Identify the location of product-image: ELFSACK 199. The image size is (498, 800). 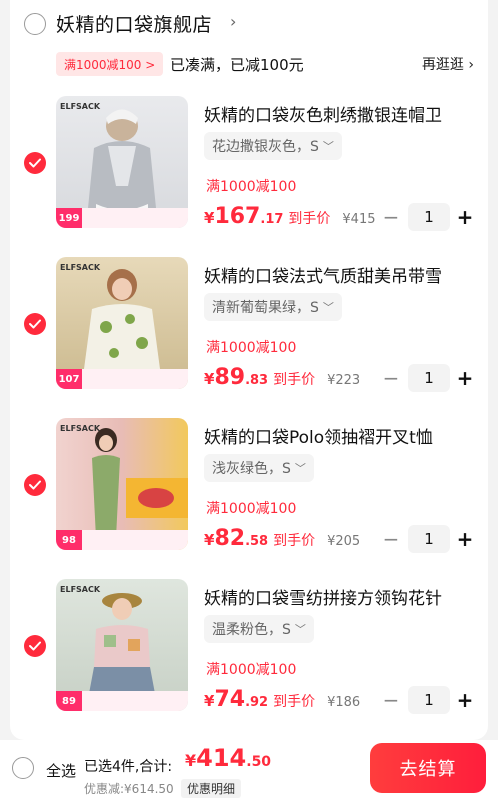
(122, 162).